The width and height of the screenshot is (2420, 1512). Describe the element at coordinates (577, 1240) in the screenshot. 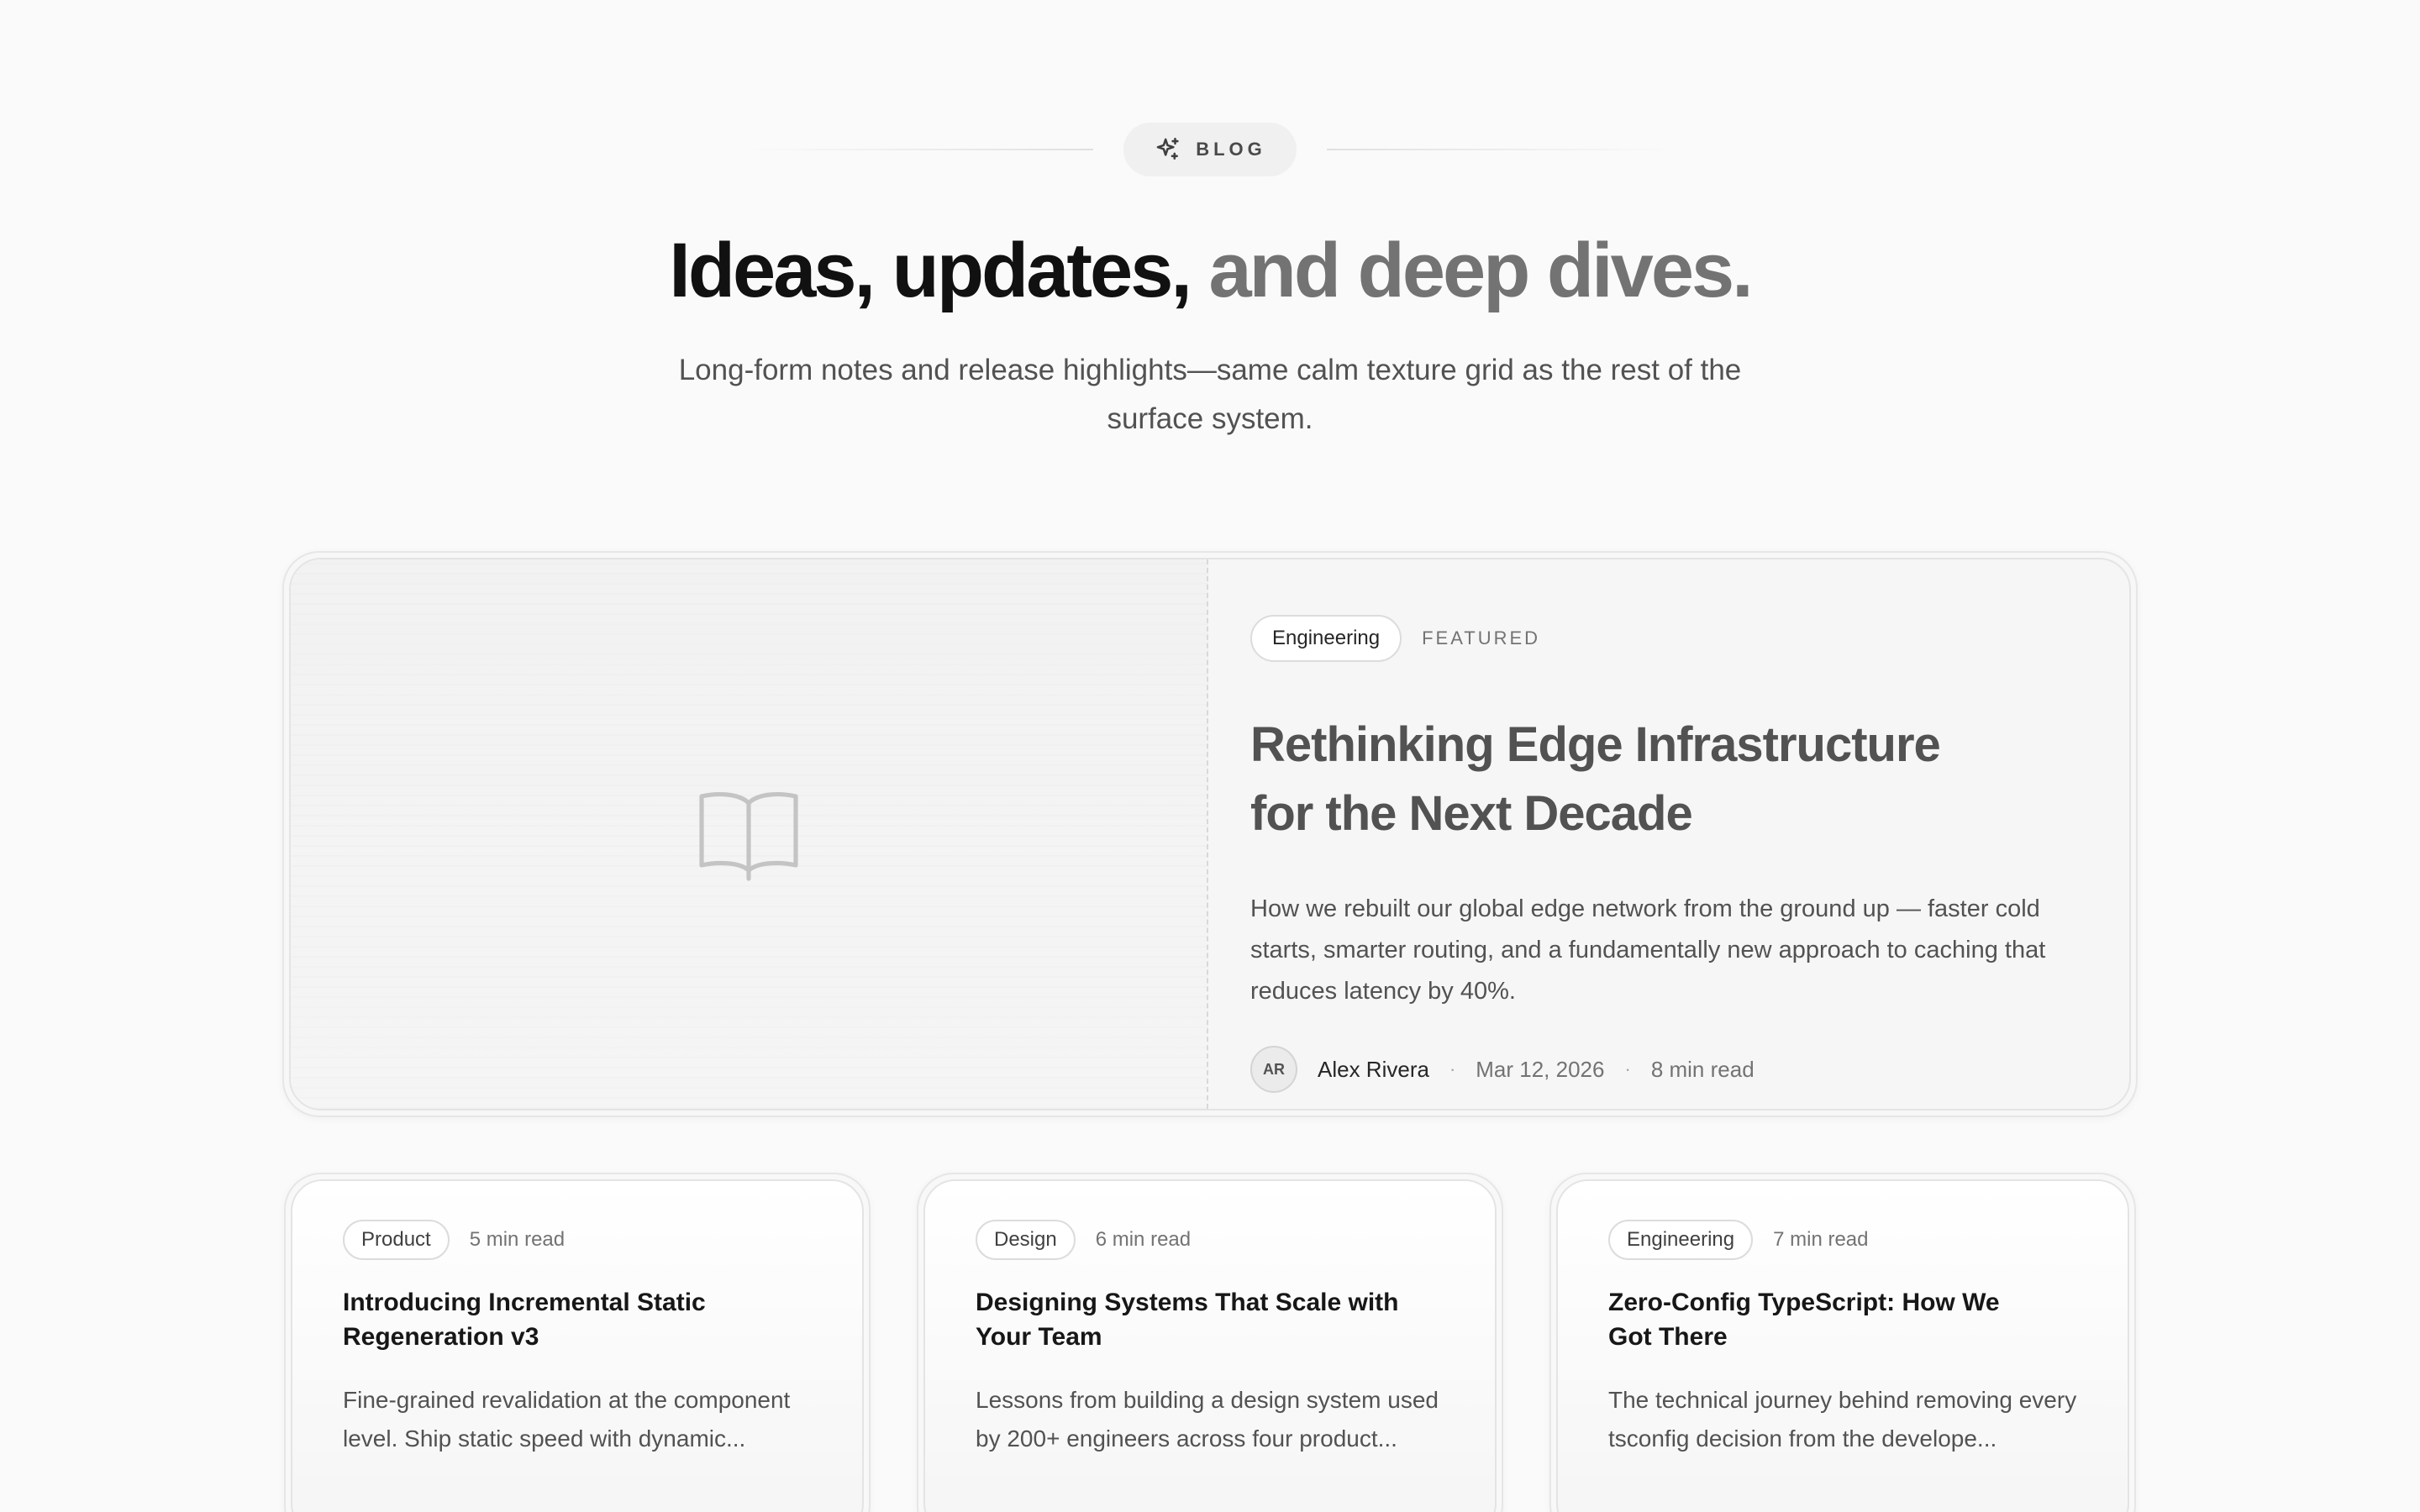

I see `post-meta: Product 5 min read` at that location.